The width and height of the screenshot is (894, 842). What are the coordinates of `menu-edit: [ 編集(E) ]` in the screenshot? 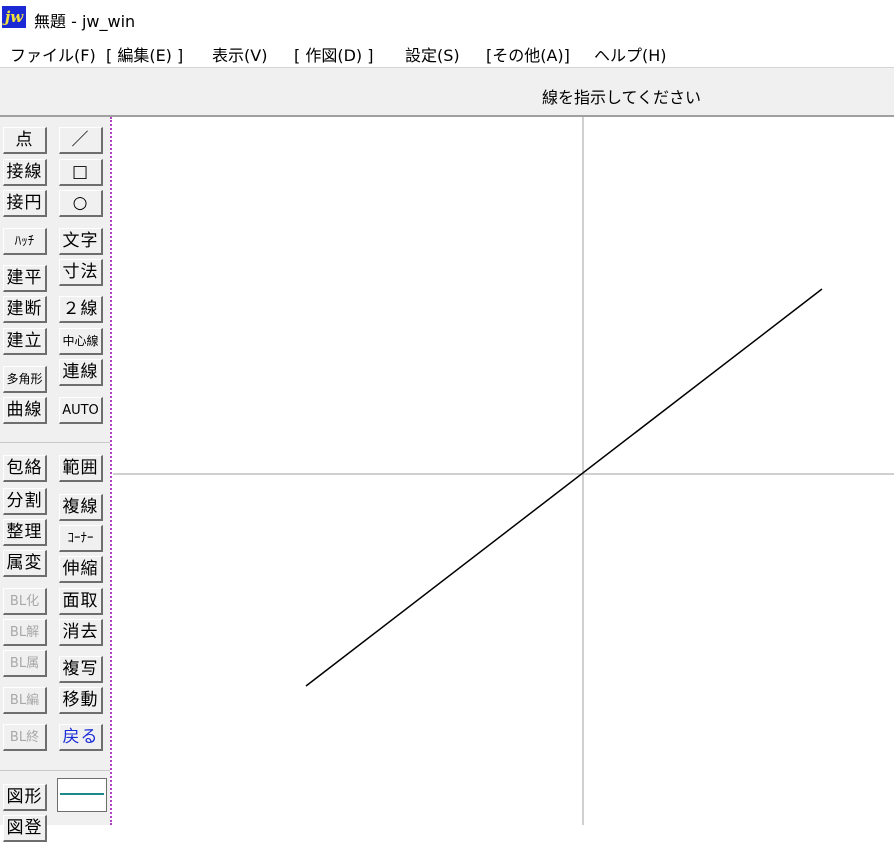 It's located at (144, 54).